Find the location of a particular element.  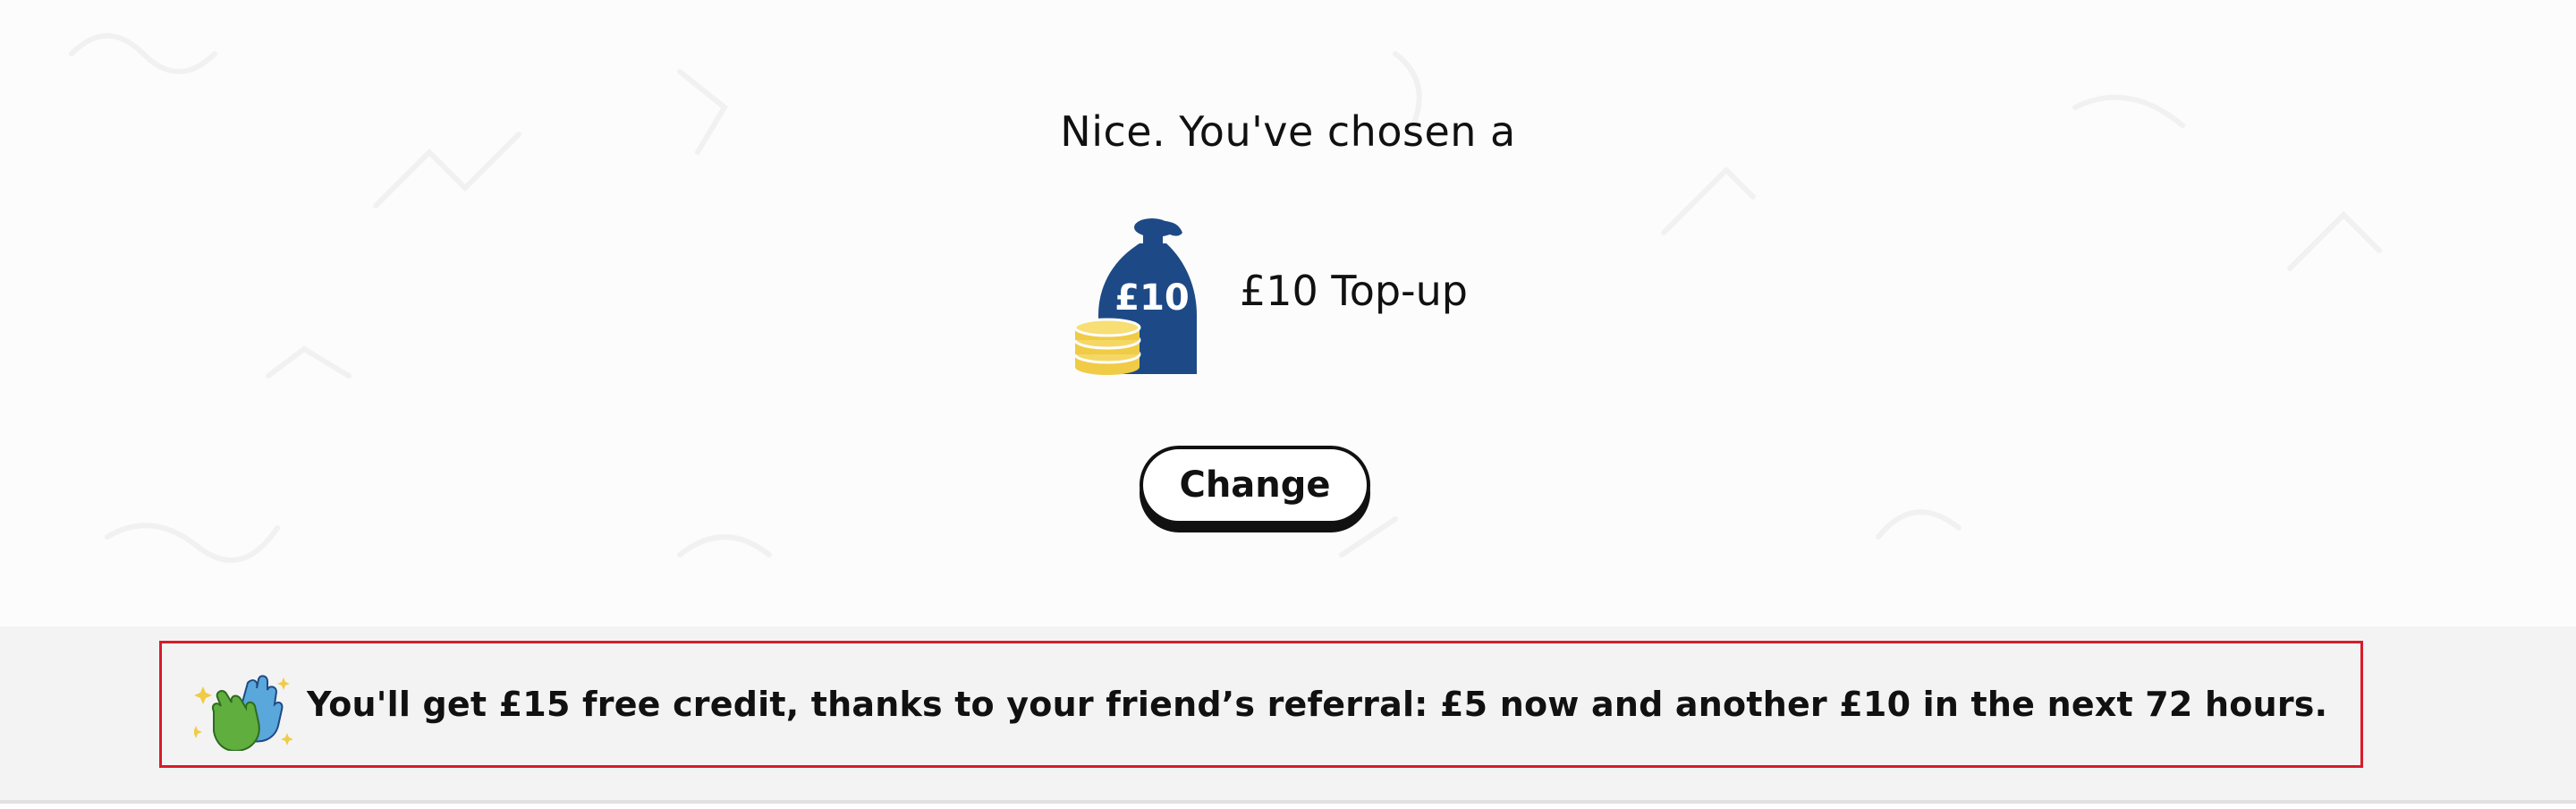

change-button: Change is located at coordinates (1255, 485).